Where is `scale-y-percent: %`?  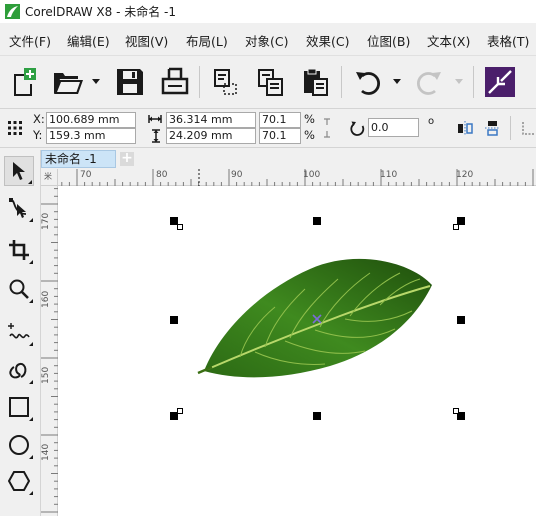
scale-y-percent: % is located at coordinates (309, 135).